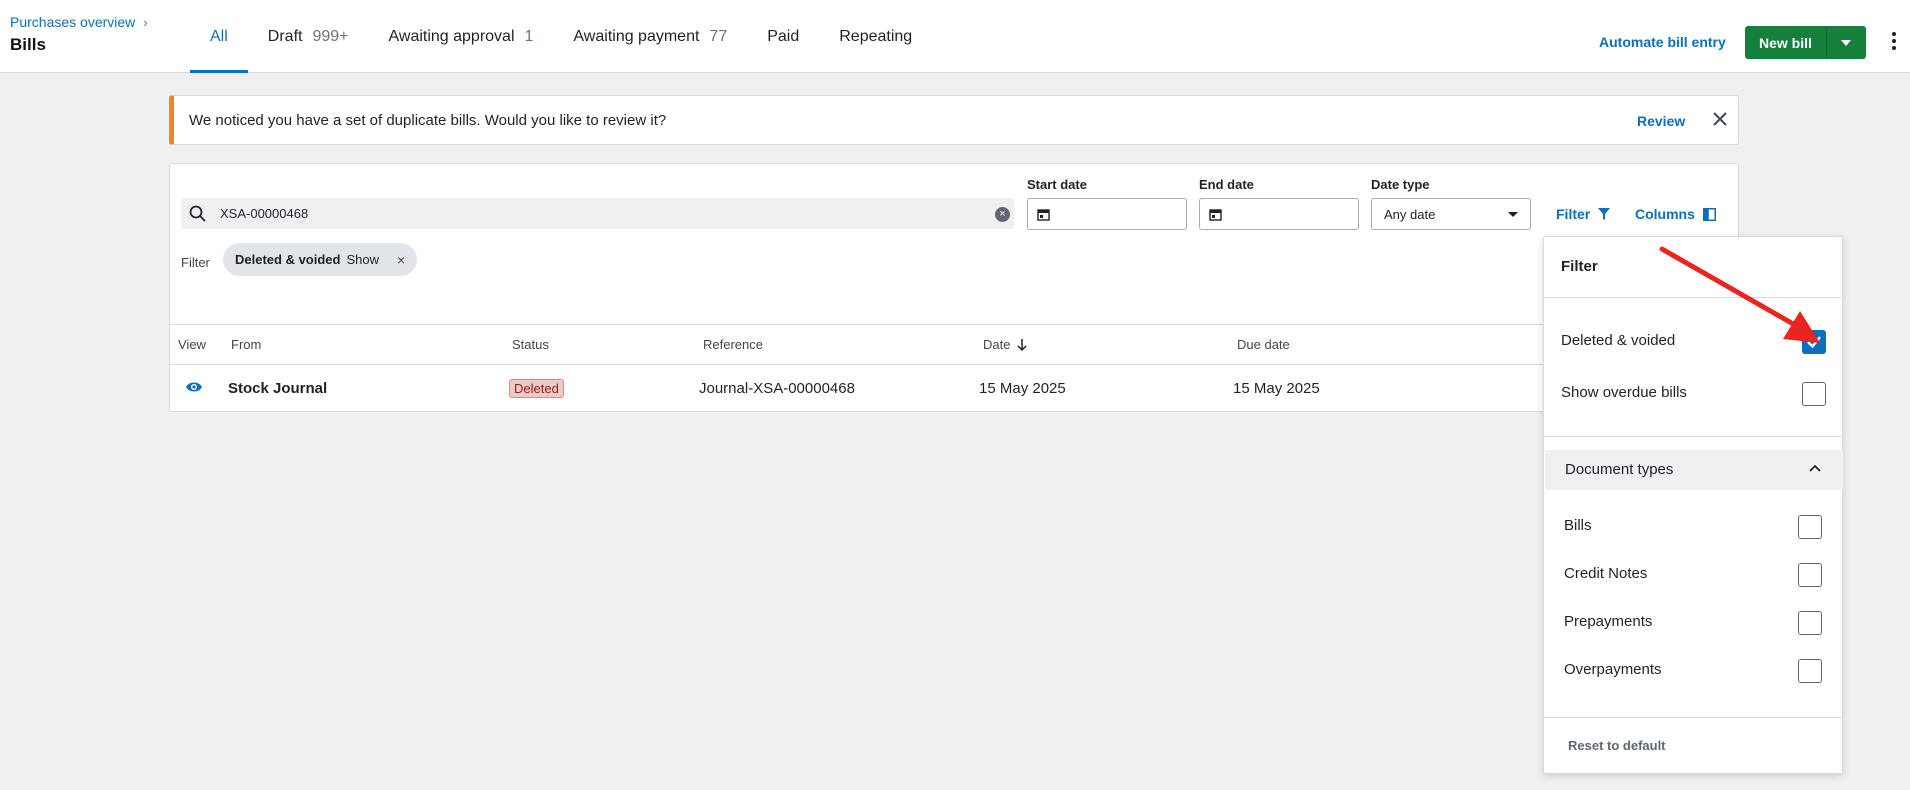 The image size is (1910, 790). What do you see at coordinates (1815, 468) in the screenshot?
I see `chevron-up-icon` at bounding box center [1815, 468].